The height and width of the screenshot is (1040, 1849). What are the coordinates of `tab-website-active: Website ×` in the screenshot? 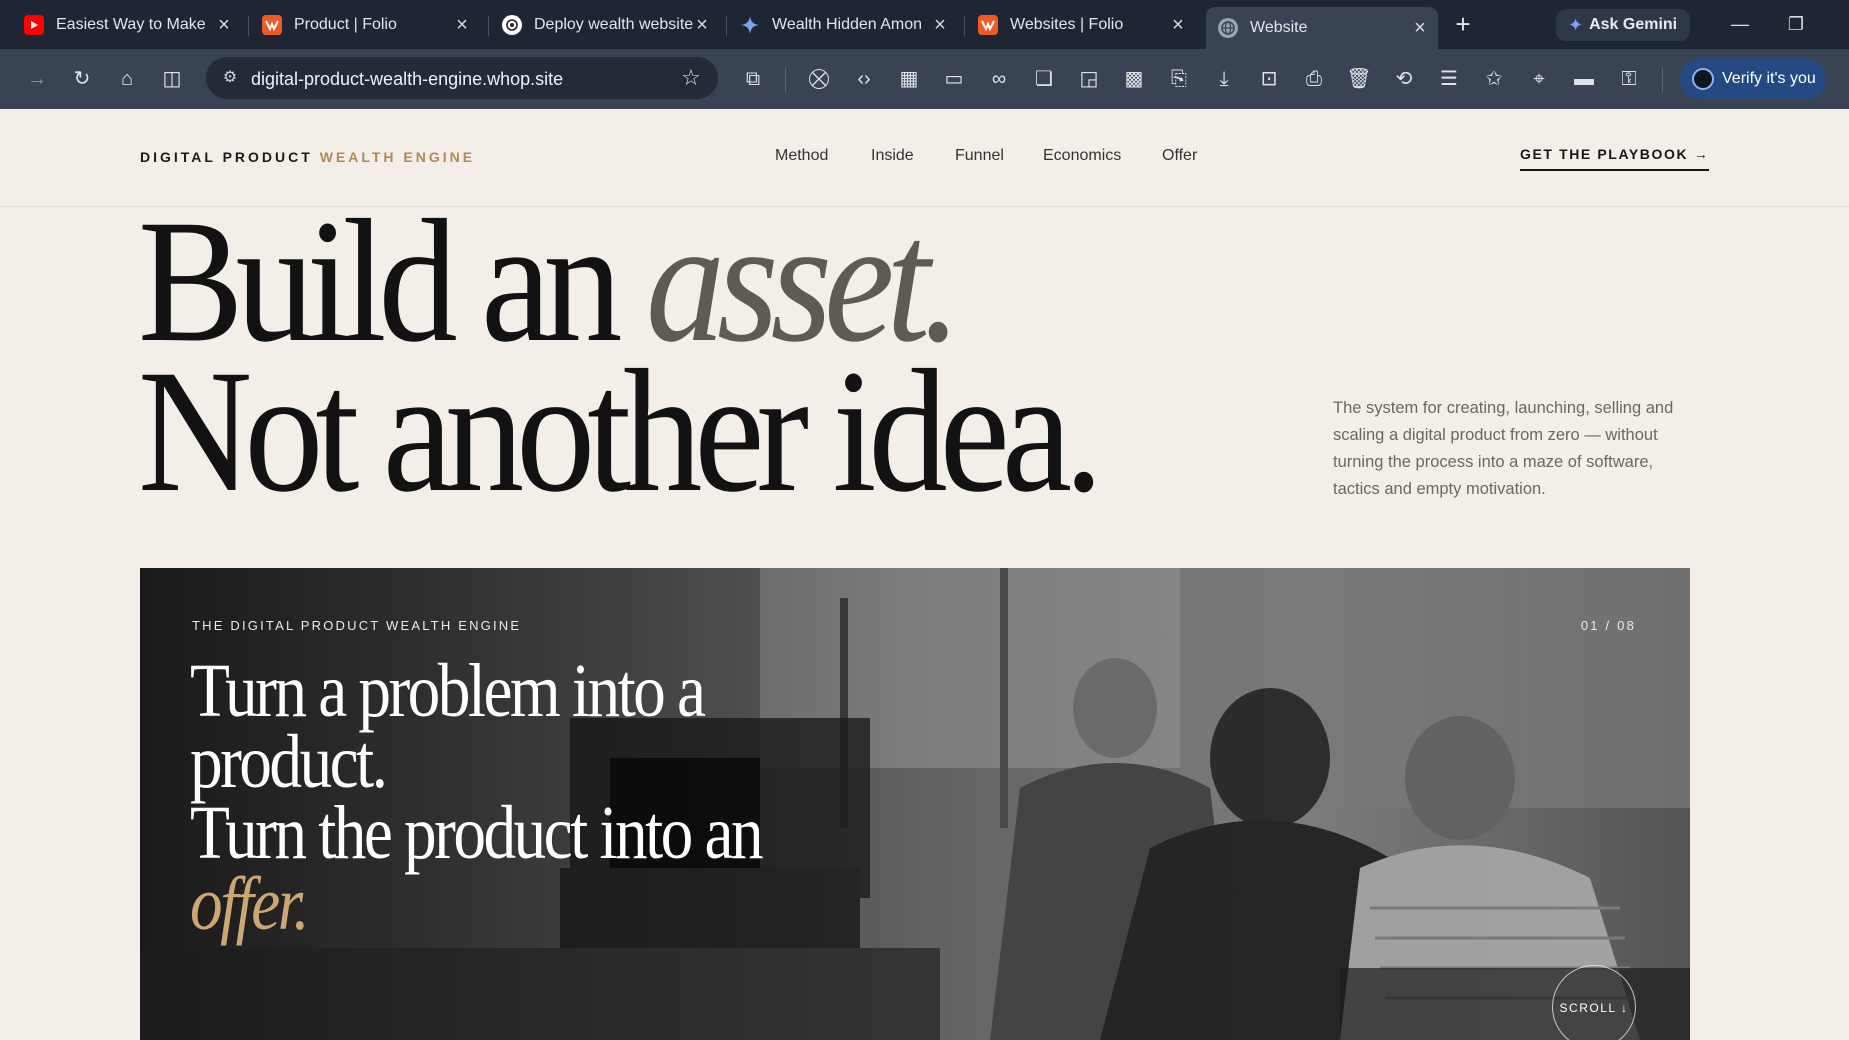 It's located at (1322, 28).